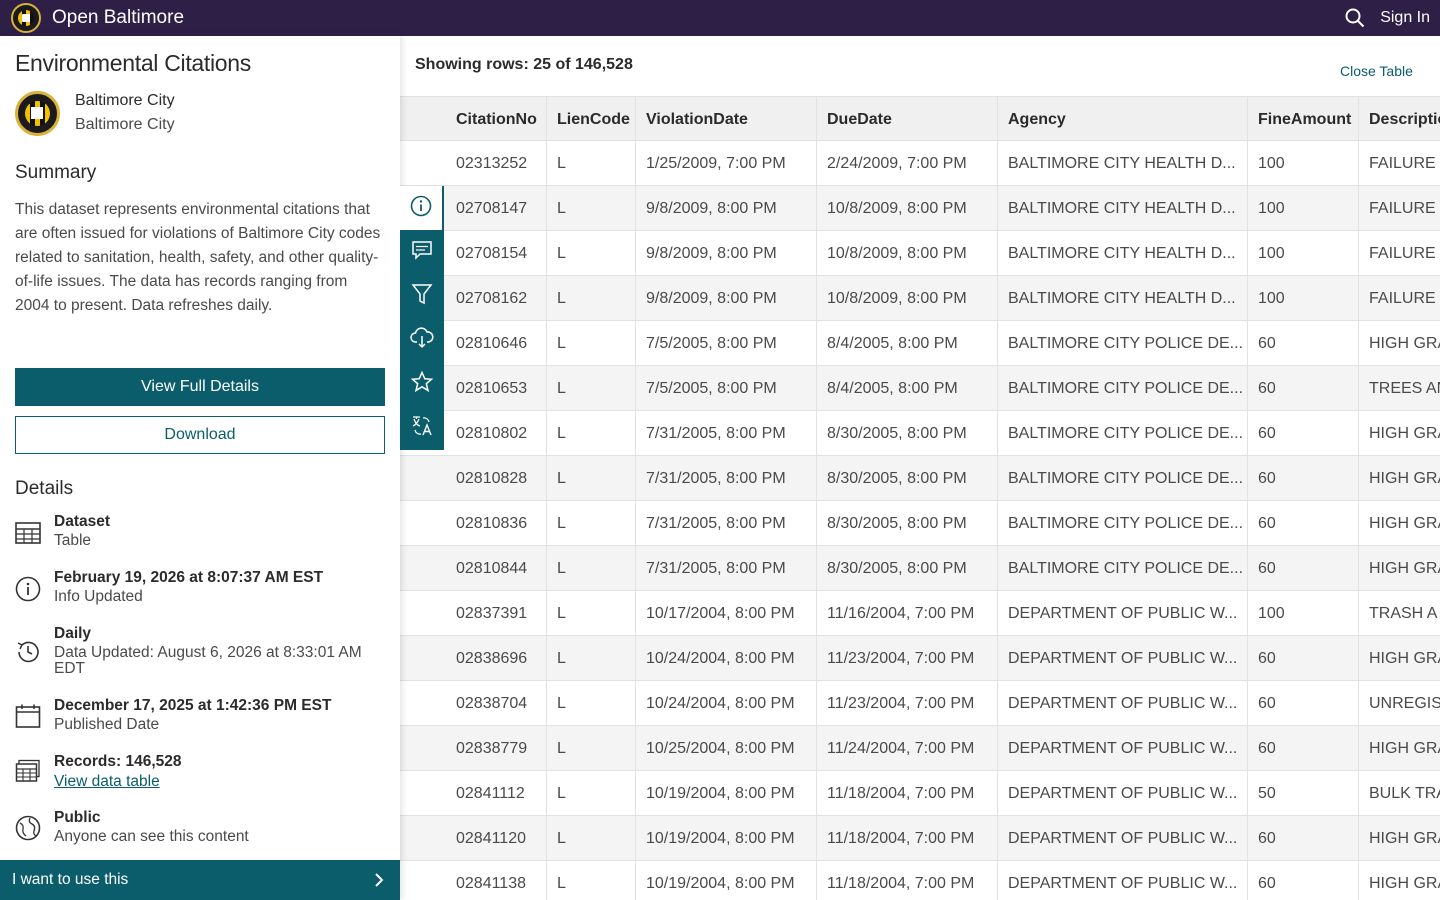  What do you see at coordinates (26, 18) in the screenshot?
I see `baltimore-seal-logo` at bounding box center [26, 18].